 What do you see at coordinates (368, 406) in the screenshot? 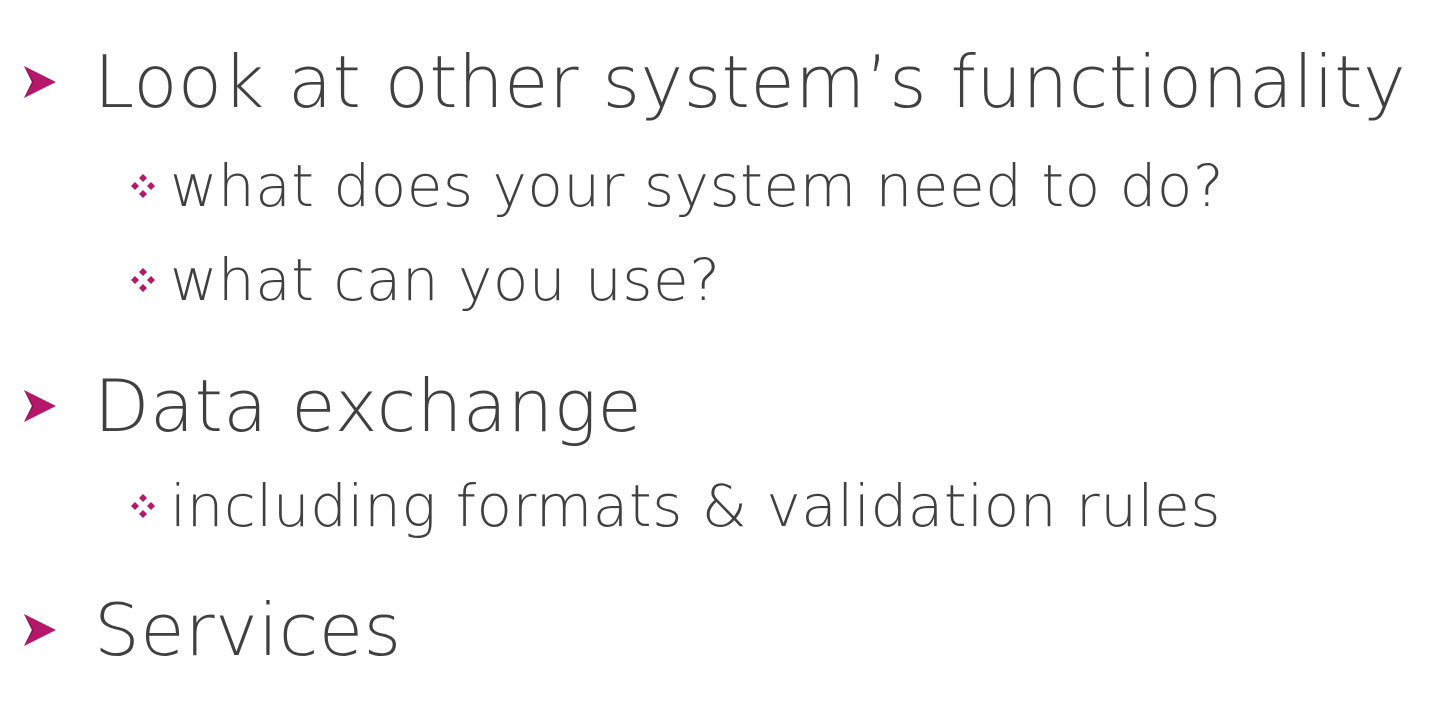
I see `bullet-text: Data exchange` at bounding box center [368, 406].